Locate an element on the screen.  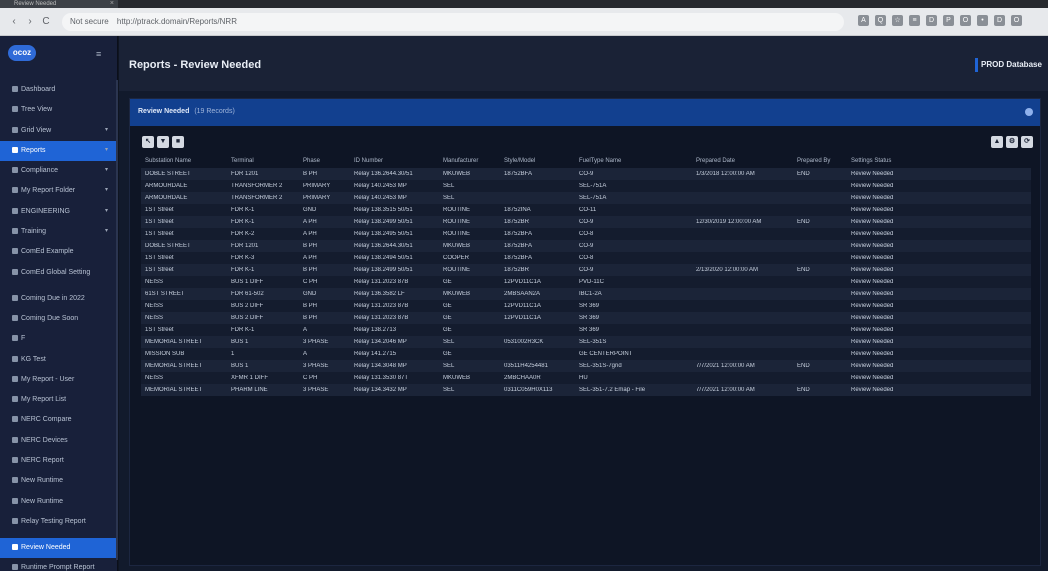
sidebar-item: Grid View ▾ is located at coordinates (59, 131).